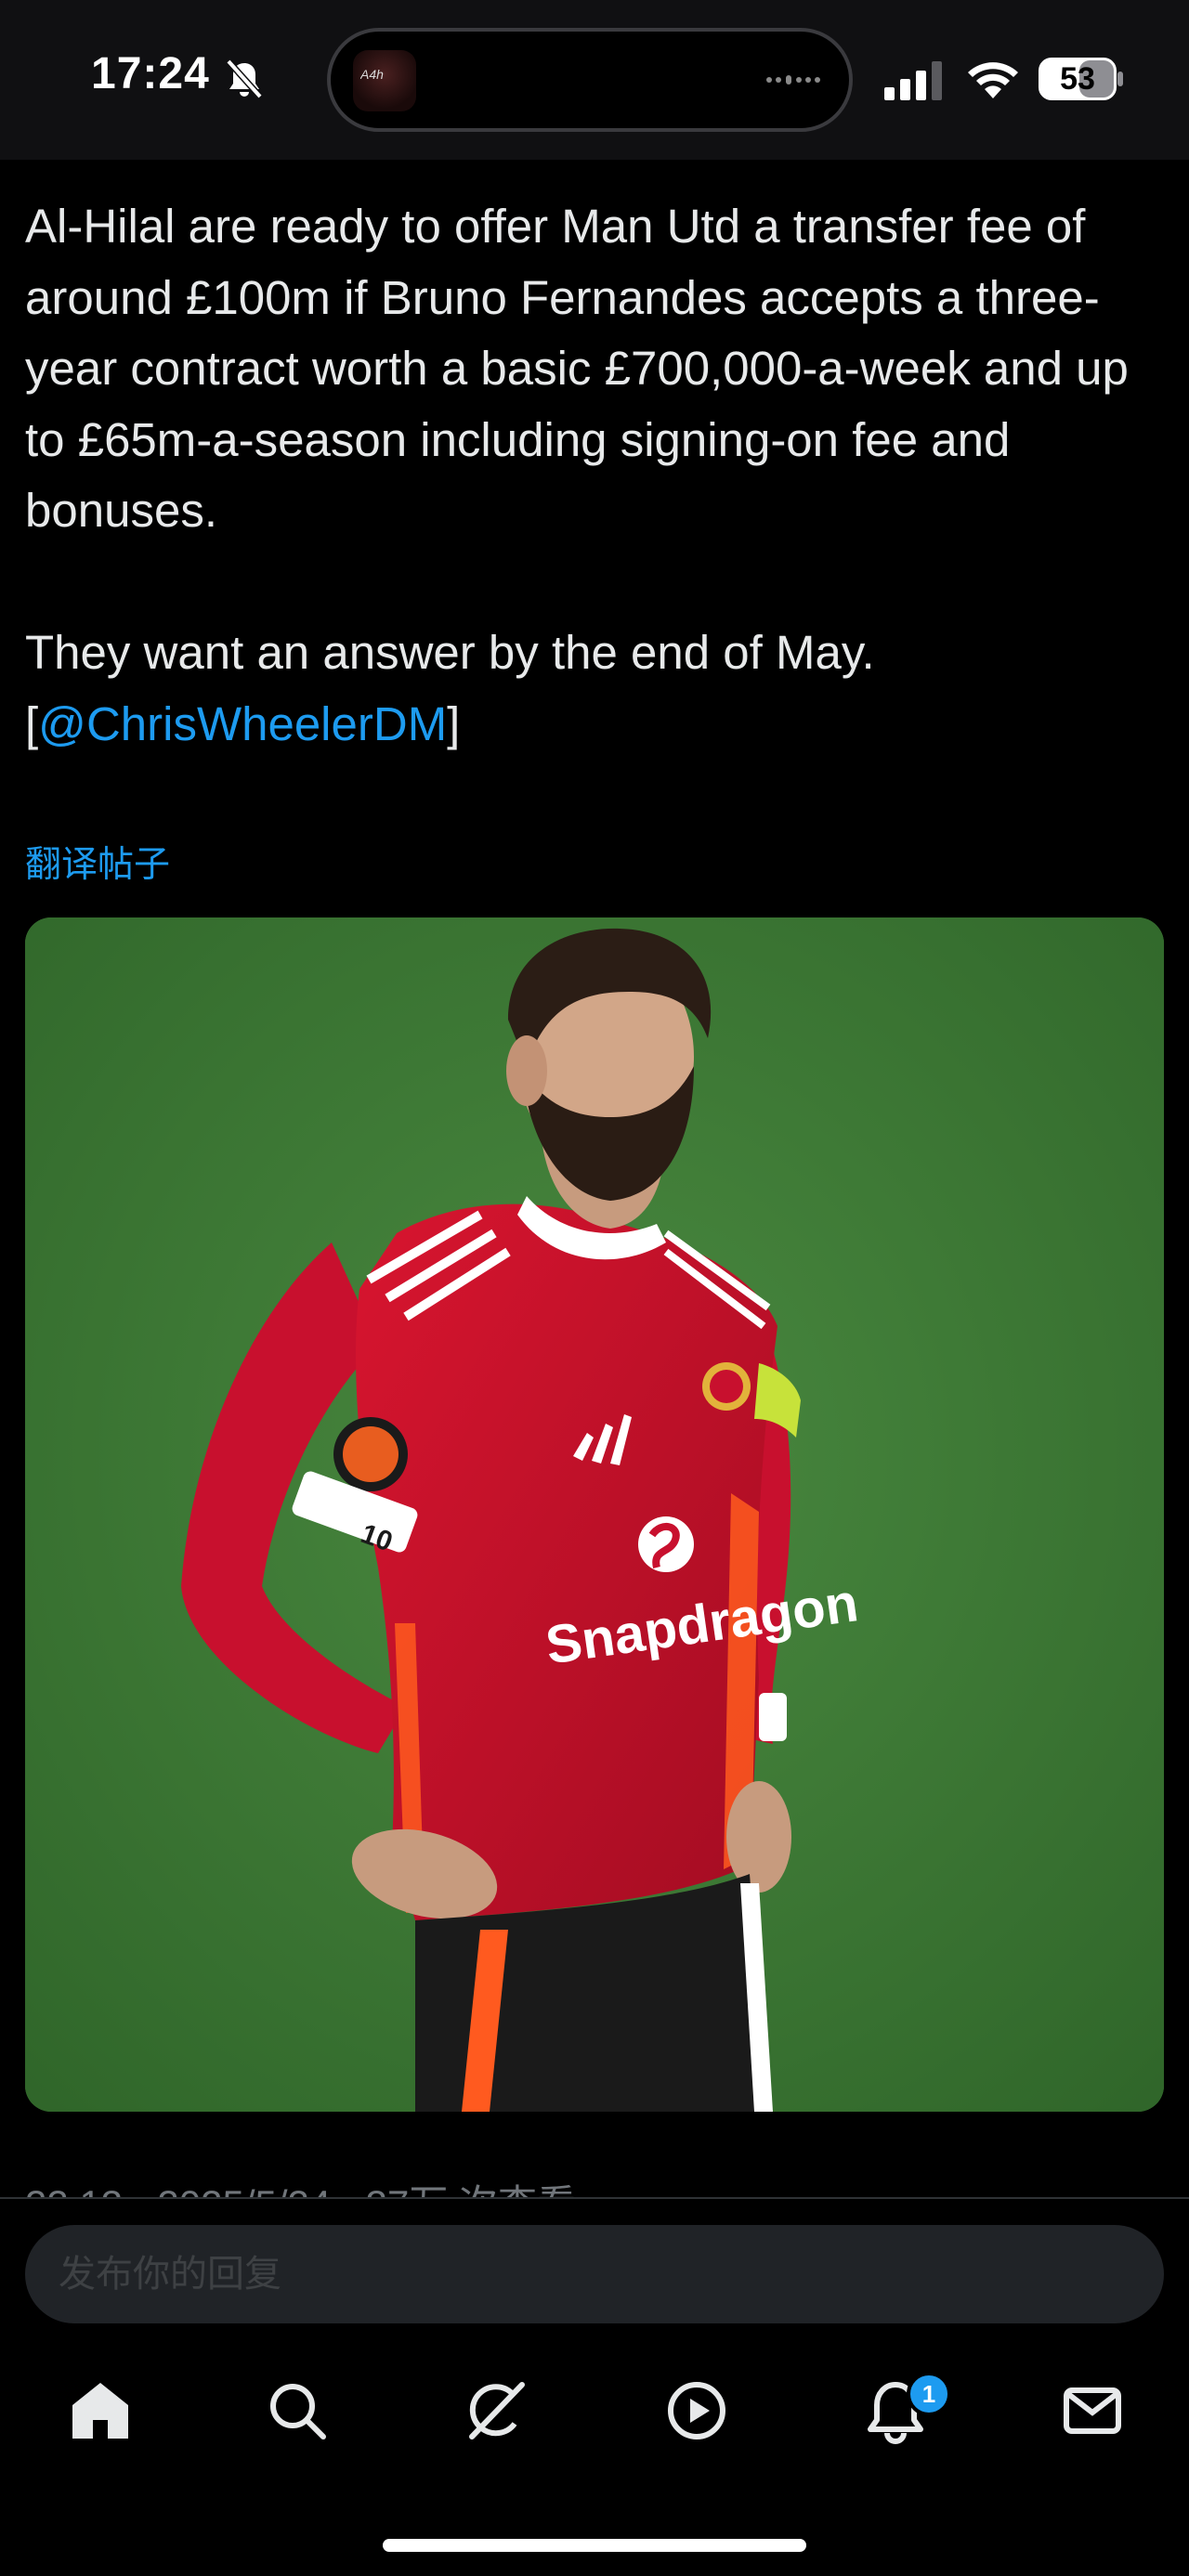  I want to click on messages-icon, so click(1092, 2410).